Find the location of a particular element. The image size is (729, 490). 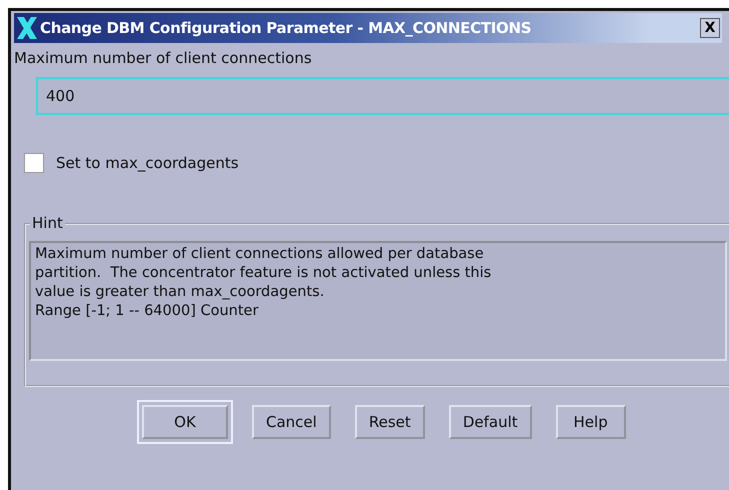

close-button: X is located at coordinates (710, 28).